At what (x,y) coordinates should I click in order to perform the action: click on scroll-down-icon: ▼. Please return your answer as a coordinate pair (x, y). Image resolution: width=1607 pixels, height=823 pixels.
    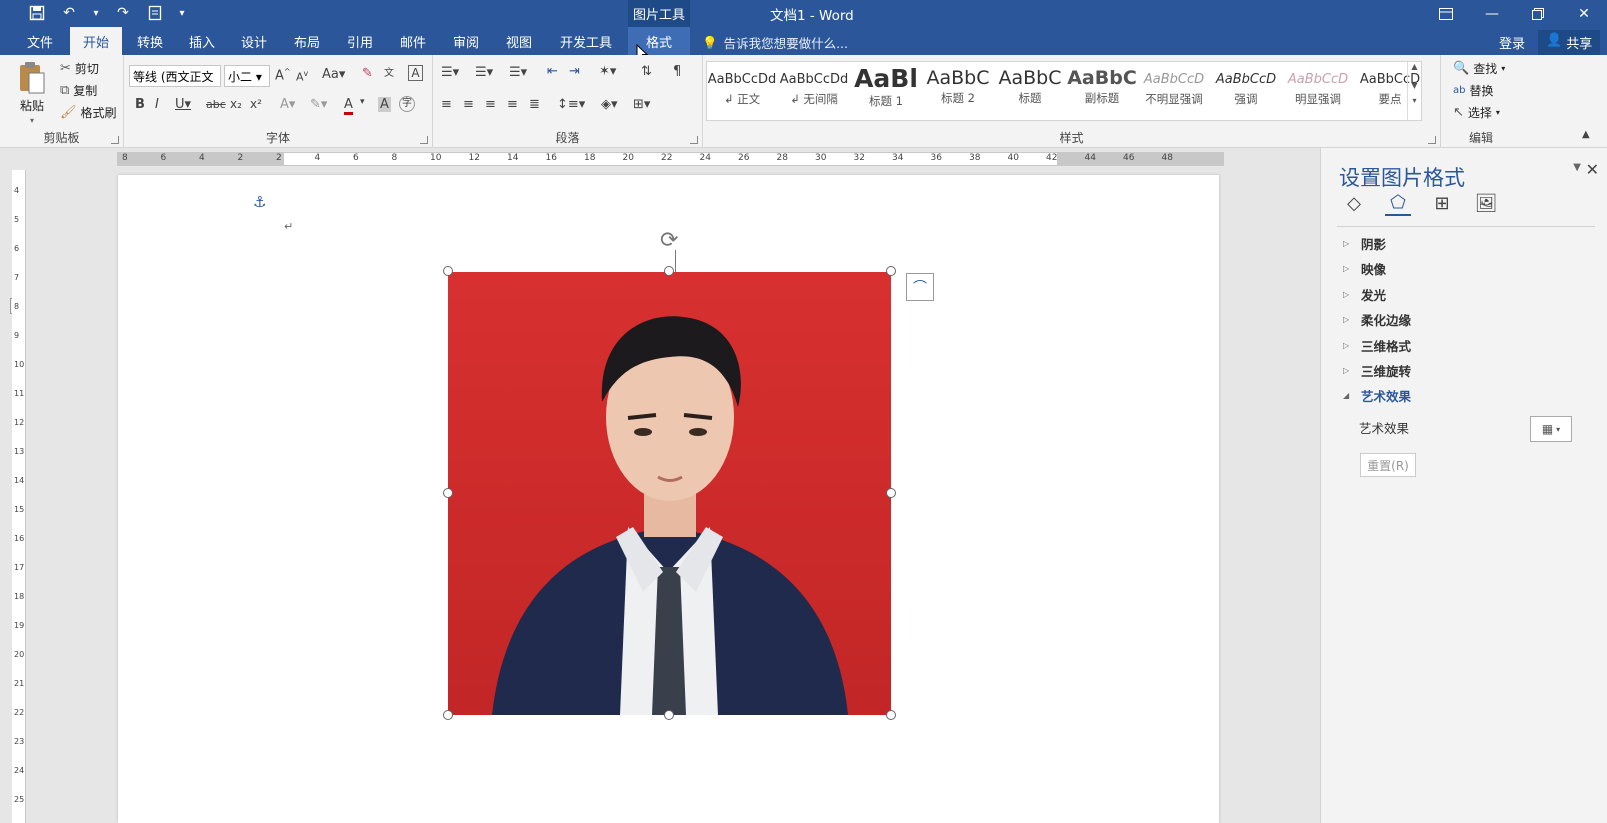
    Looking at the image, I should click on (1414, 85).